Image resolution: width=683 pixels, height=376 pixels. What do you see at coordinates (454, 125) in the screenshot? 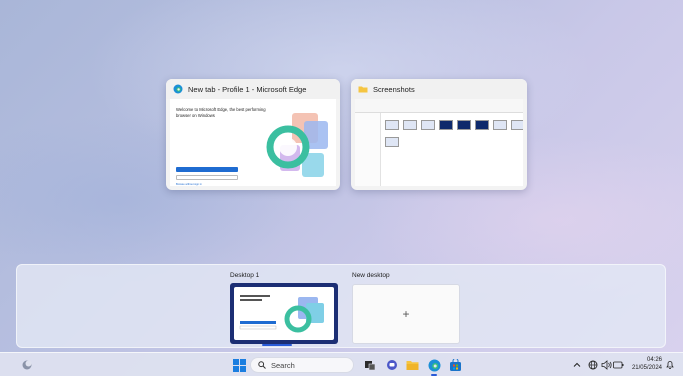
I see `explorer-thumbnail-row` at bounding box center [454, 125].